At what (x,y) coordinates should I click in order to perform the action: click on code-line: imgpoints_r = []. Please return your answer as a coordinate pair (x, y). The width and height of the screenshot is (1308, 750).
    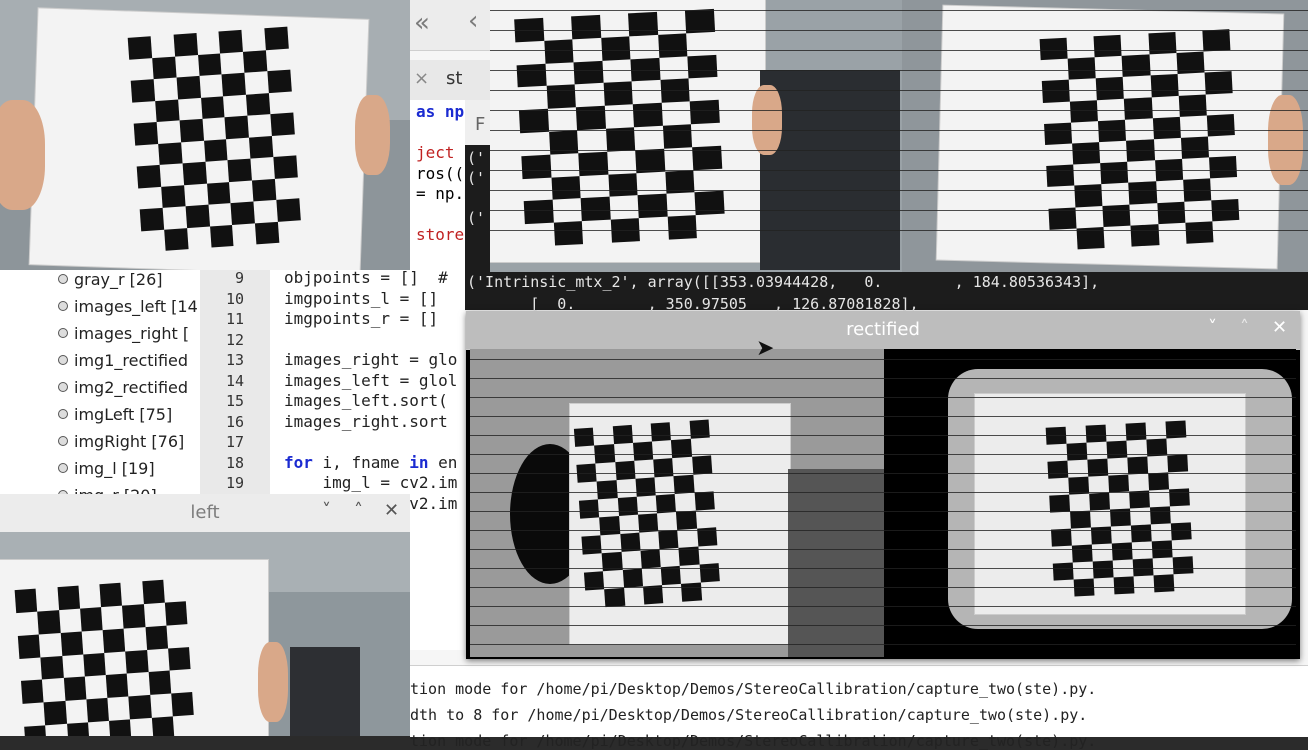
    Looking at the image, I should click on (361, 318).